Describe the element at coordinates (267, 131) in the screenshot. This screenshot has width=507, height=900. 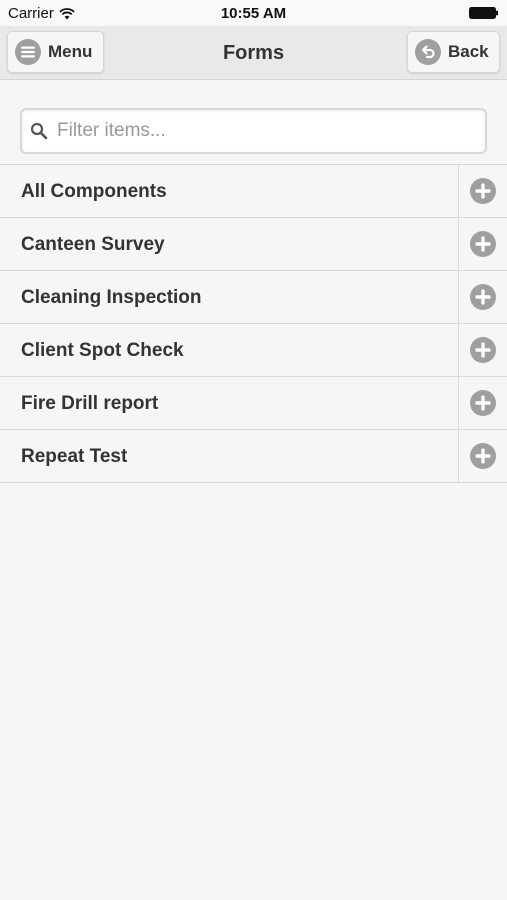
I see `filter-input` at that location.